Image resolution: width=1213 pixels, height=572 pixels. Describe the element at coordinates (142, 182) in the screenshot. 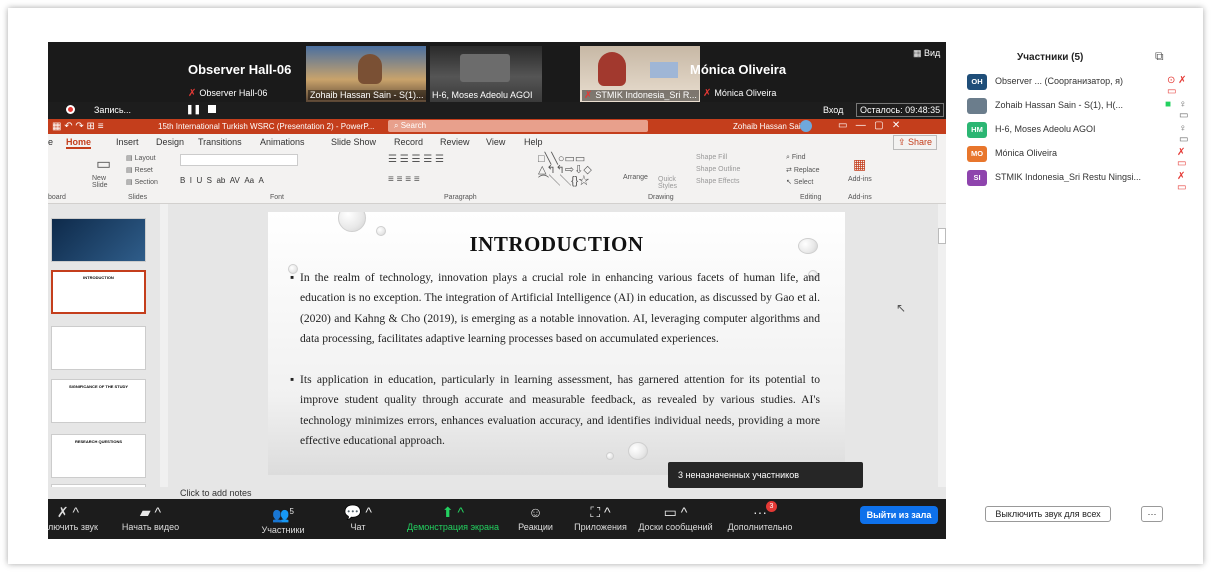

I see `section-button: ▤ Section` at that location.